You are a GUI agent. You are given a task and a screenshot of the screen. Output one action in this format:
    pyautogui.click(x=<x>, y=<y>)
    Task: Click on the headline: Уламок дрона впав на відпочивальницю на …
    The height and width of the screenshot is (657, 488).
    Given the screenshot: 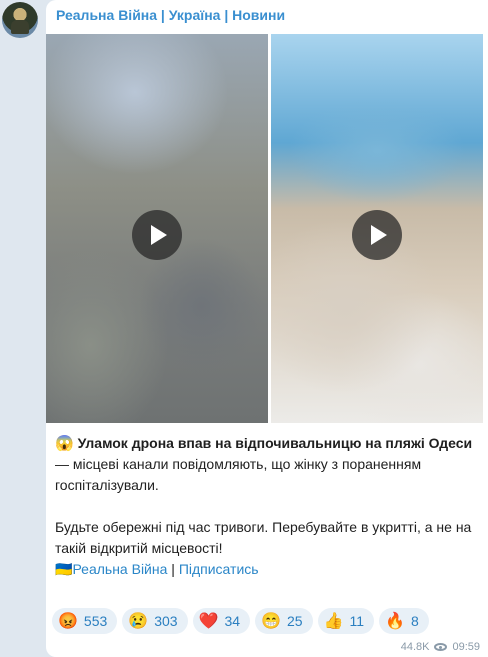 What is the action you would take?
    pyautogui.click(x=275, y=443)
    